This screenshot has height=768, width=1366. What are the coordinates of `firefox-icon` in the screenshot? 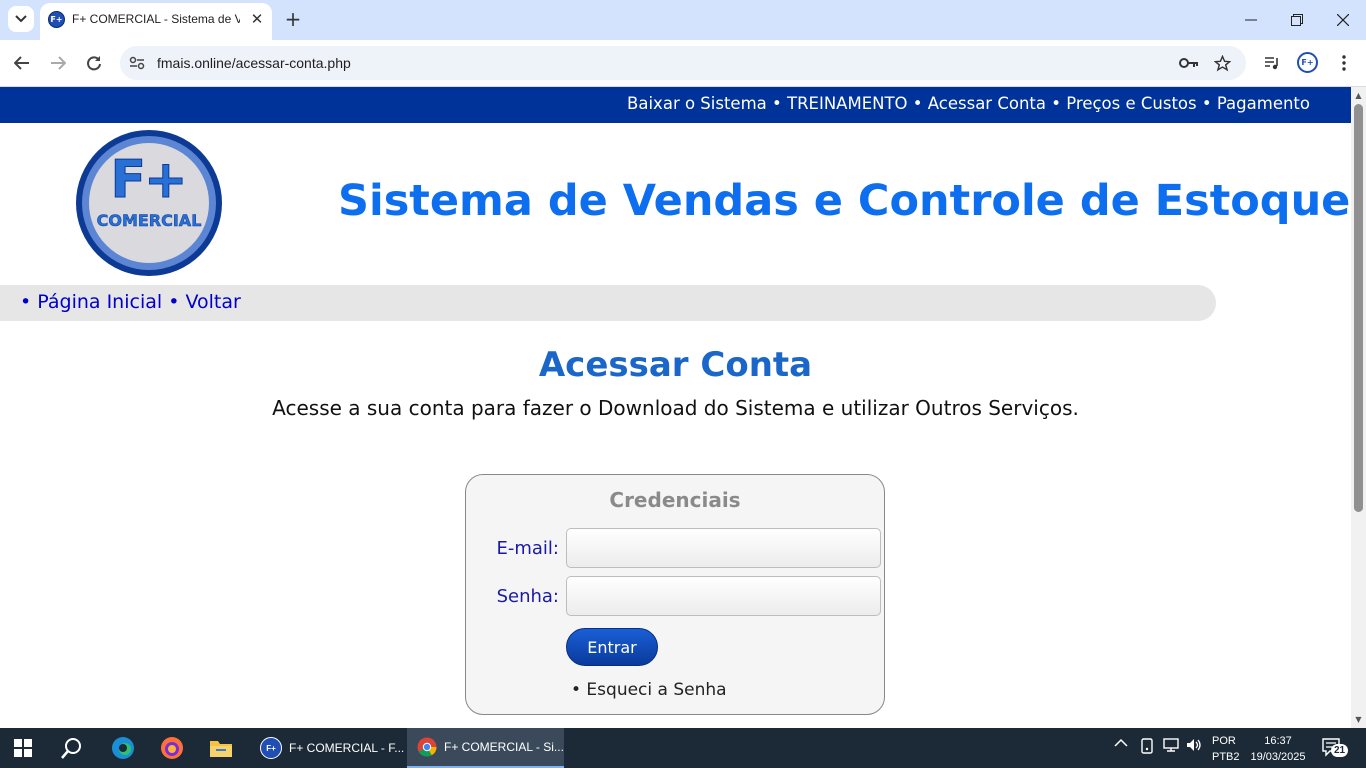 It's located at (172, 748).